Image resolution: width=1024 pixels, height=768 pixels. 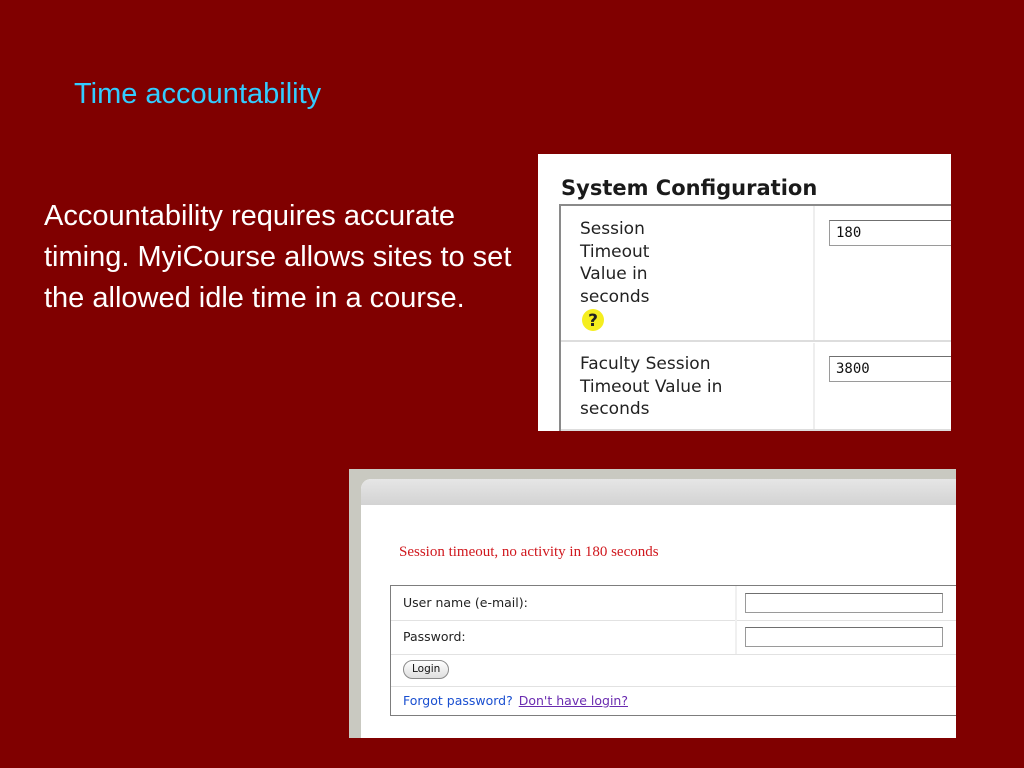 I want to click on panel-header-bar, so click(x=658, y=492).